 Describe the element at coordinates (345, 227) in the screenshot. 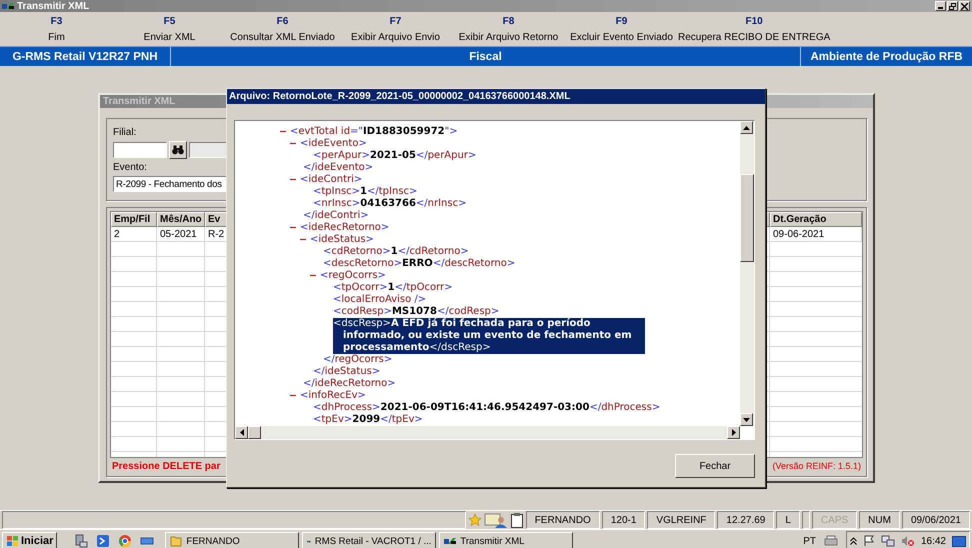

I see `xml-line: <ideRecRetorno>` at that location.